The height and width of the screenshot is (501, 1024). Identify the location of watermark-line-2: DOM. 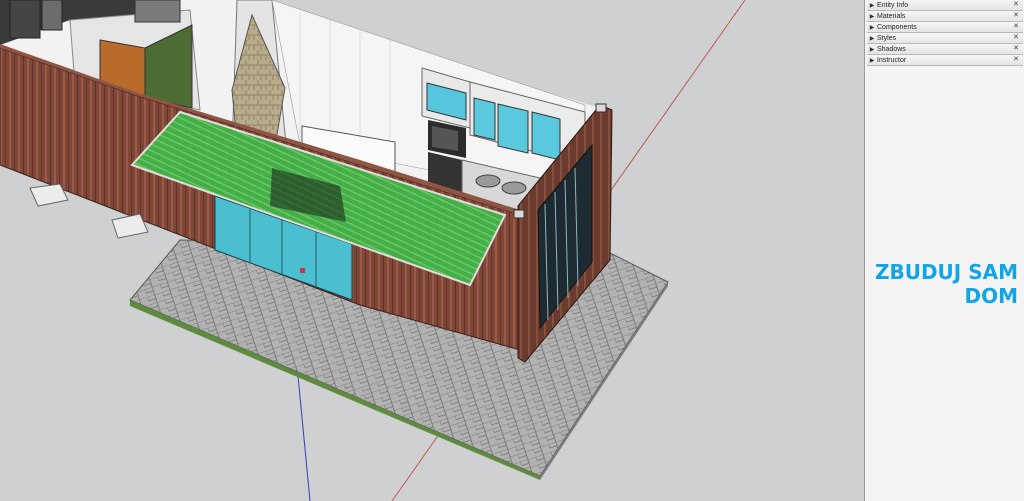
(991, 296).